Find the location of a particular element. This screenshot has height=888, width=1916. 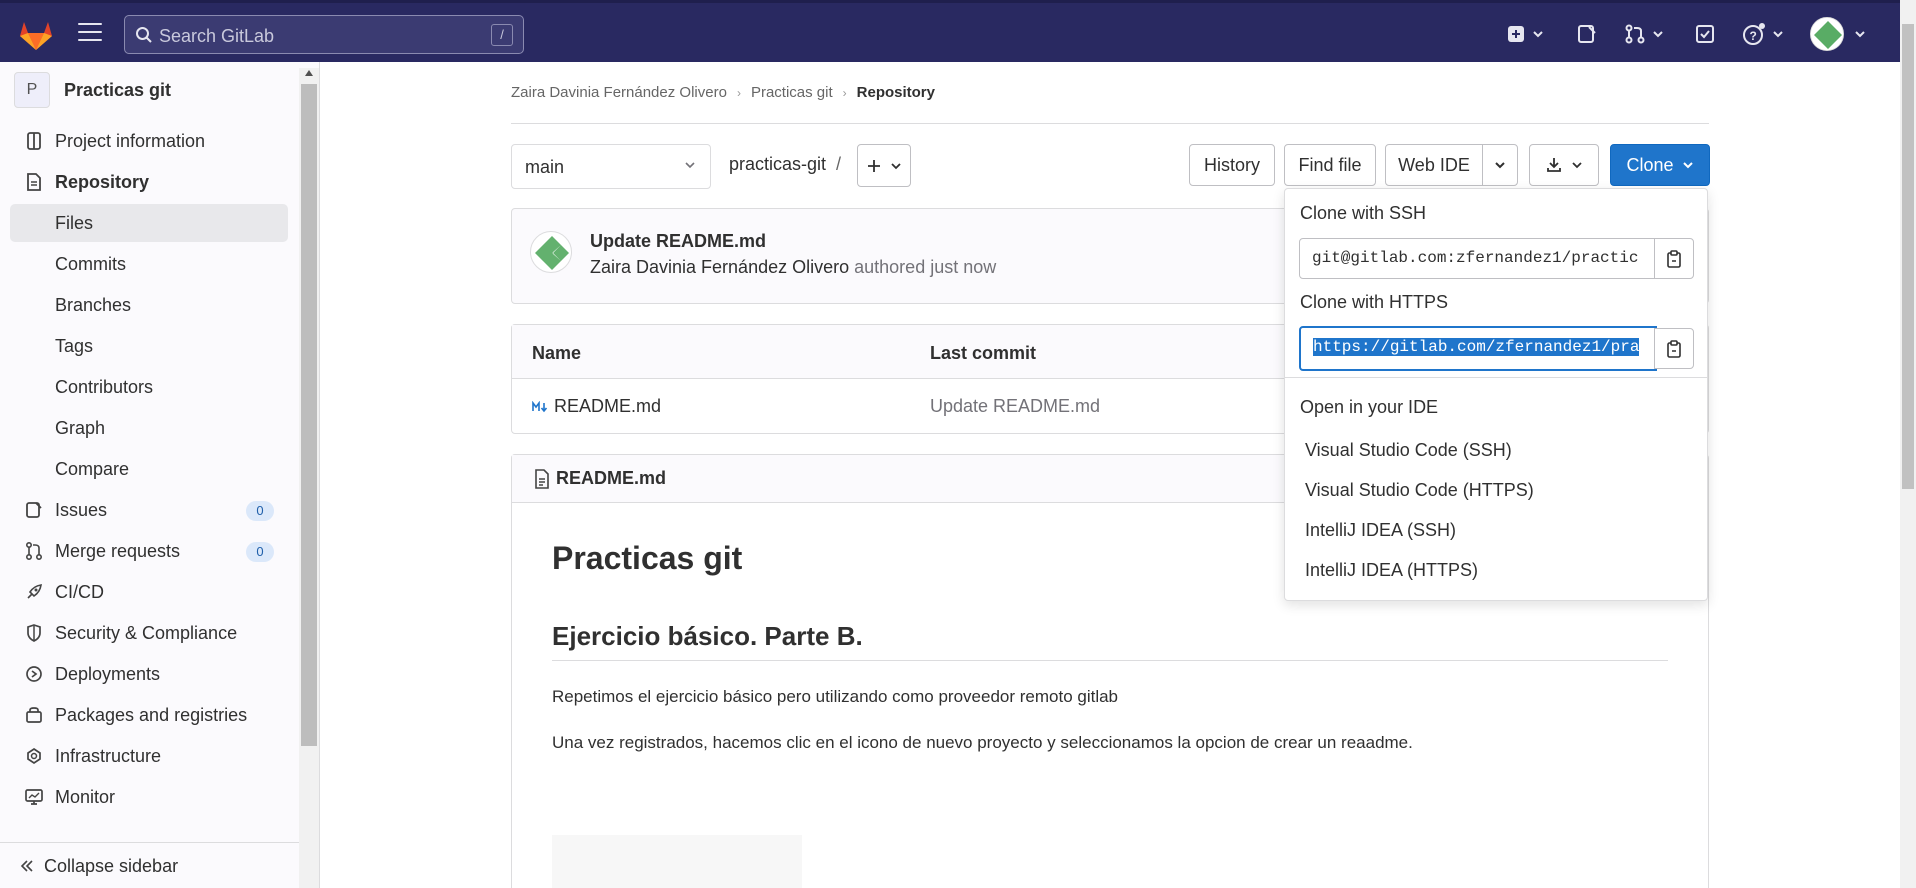

file-name: README.md is located at coordinates (608, 406).